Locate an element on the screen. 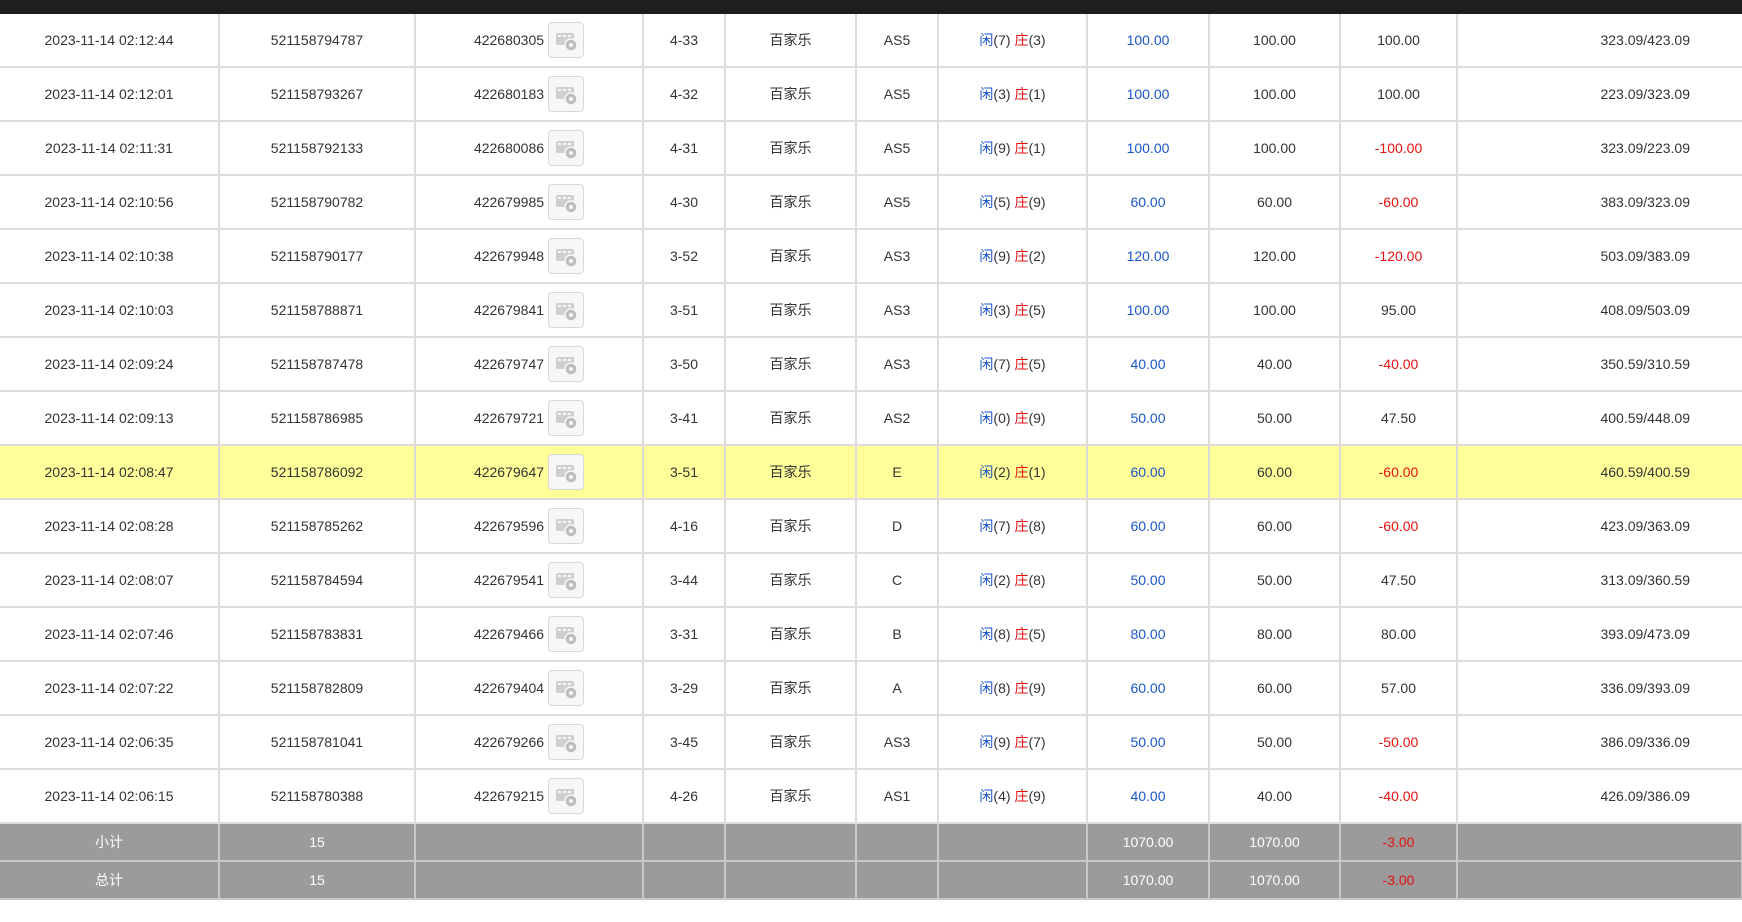 This screenshot has width=1742, height=922. table-number: 4-30 is located at coordinates (684, 202).